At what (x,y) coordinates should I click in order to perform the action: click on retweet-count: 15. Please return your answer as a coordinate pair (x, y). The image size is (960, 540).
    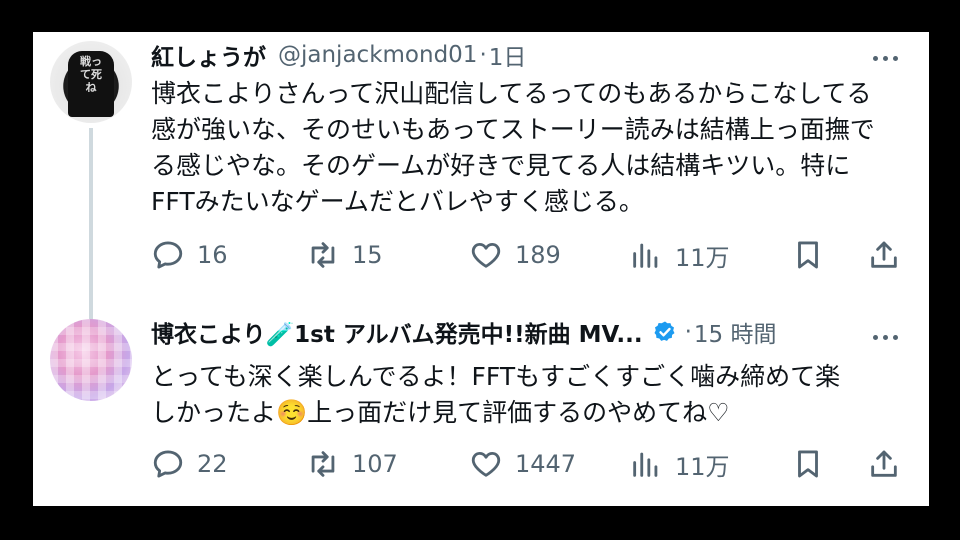
    Looking at the image, I should click on (367, 255).